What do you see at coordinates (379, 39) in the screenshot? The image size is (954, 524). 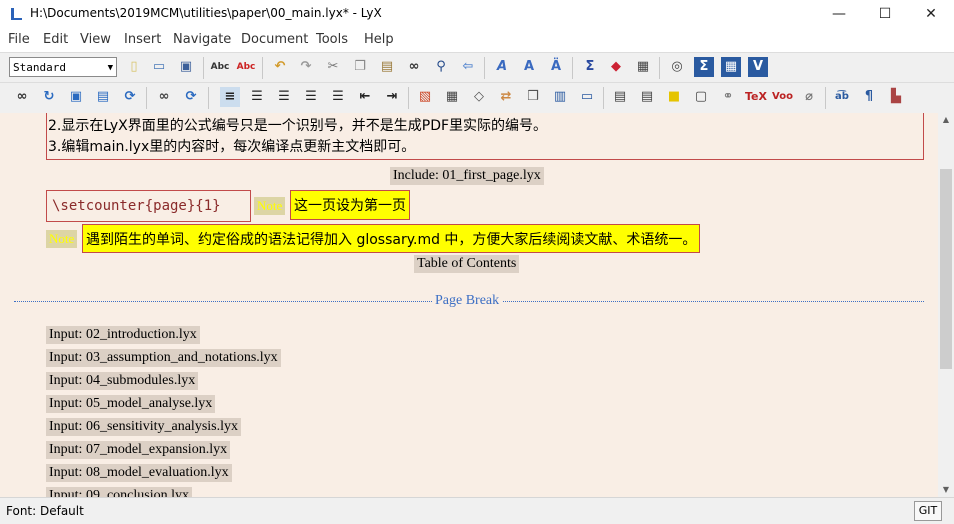 I see `menu-help: Help` at bounding box center [379, 39].